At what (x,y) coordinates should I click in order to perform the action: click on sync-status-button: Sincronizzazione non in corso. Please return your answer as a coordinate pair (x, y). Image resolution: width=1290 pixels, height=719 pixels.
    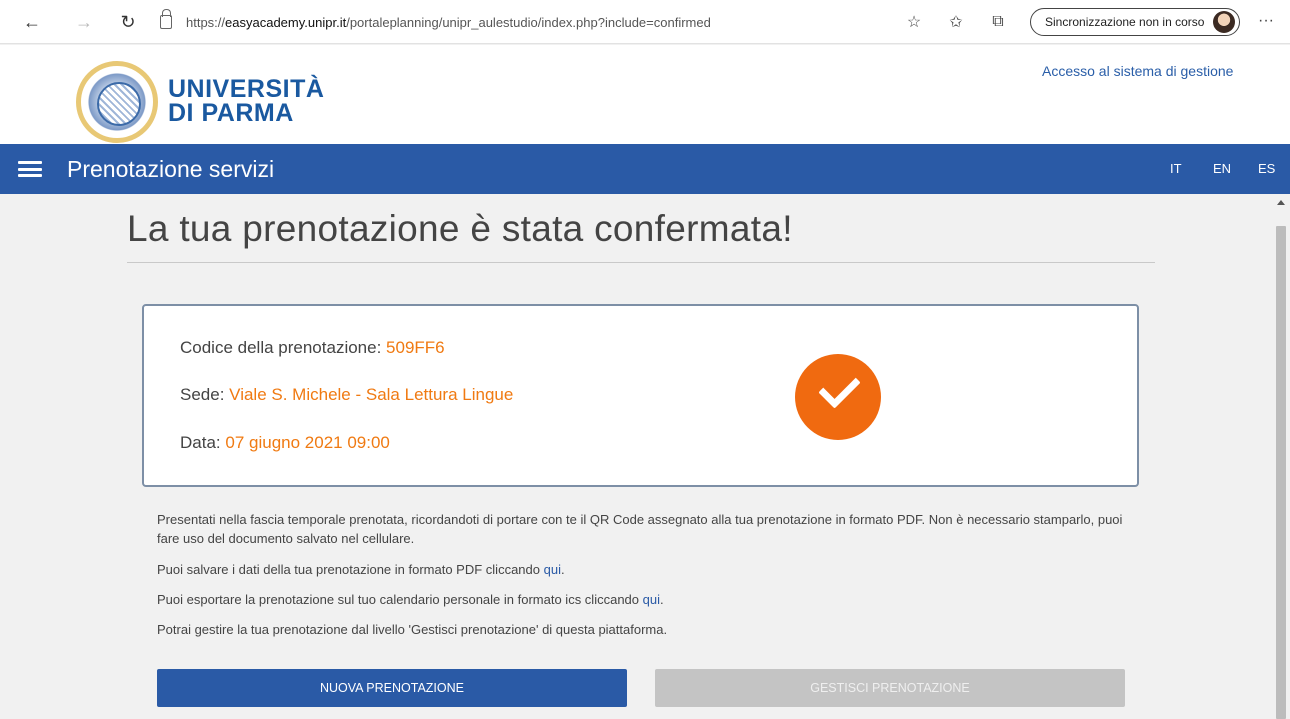
    Looking at the image, I should click on (1135, 22).